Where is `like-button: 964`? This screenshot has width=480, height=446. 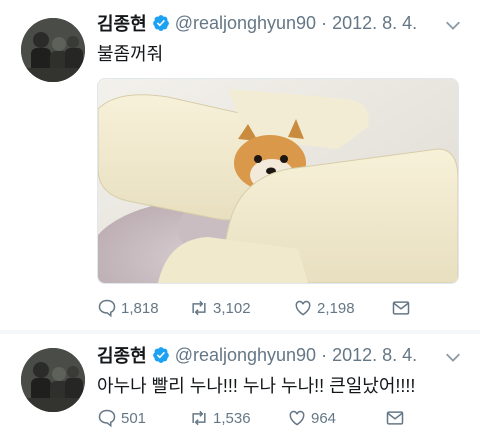
like-button: 964 is located at coordinates (336, 418).